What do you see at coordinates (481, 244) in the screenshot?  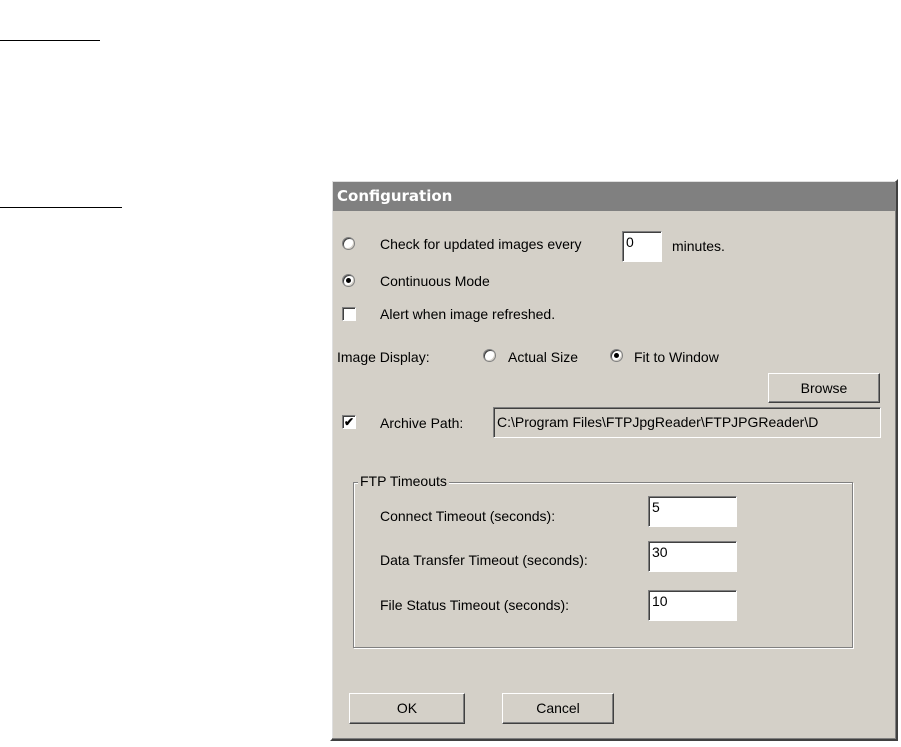 I see `check-updates-label: Check for updated images every` at bounding box center [481, 244].